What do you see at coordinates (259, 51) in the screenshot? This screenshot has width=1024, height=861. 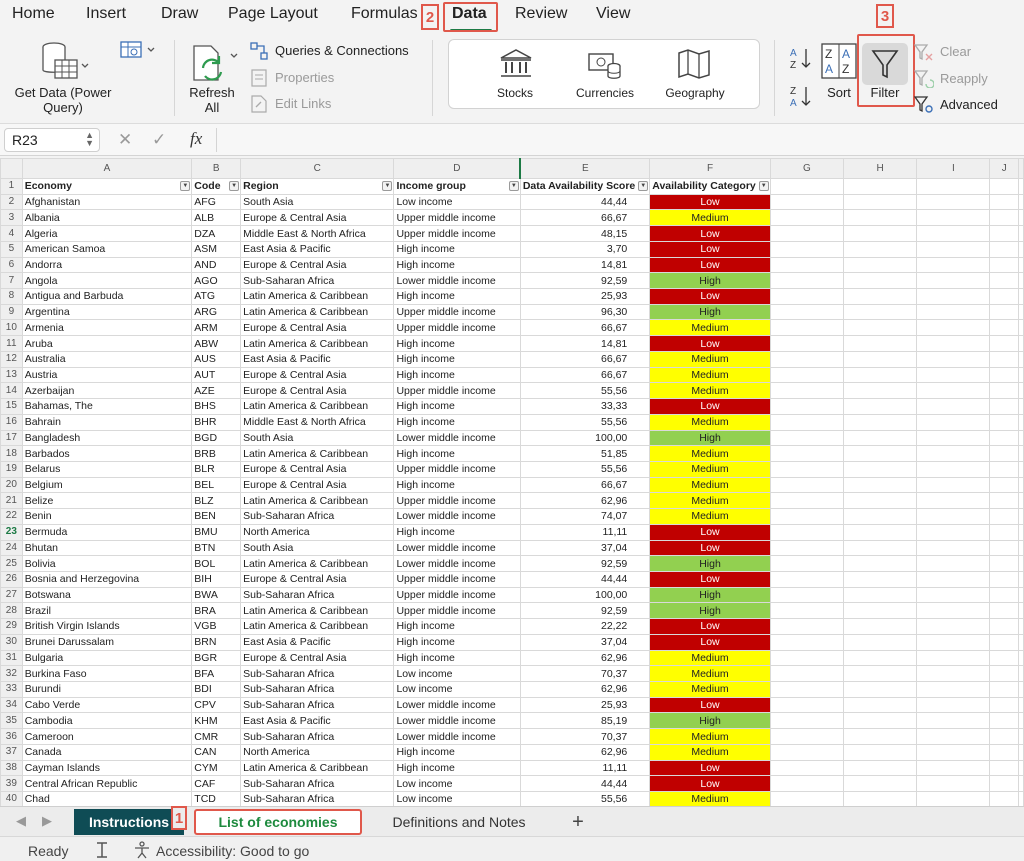 I see `queries-connections-icon` at bounding box center [259, 51].